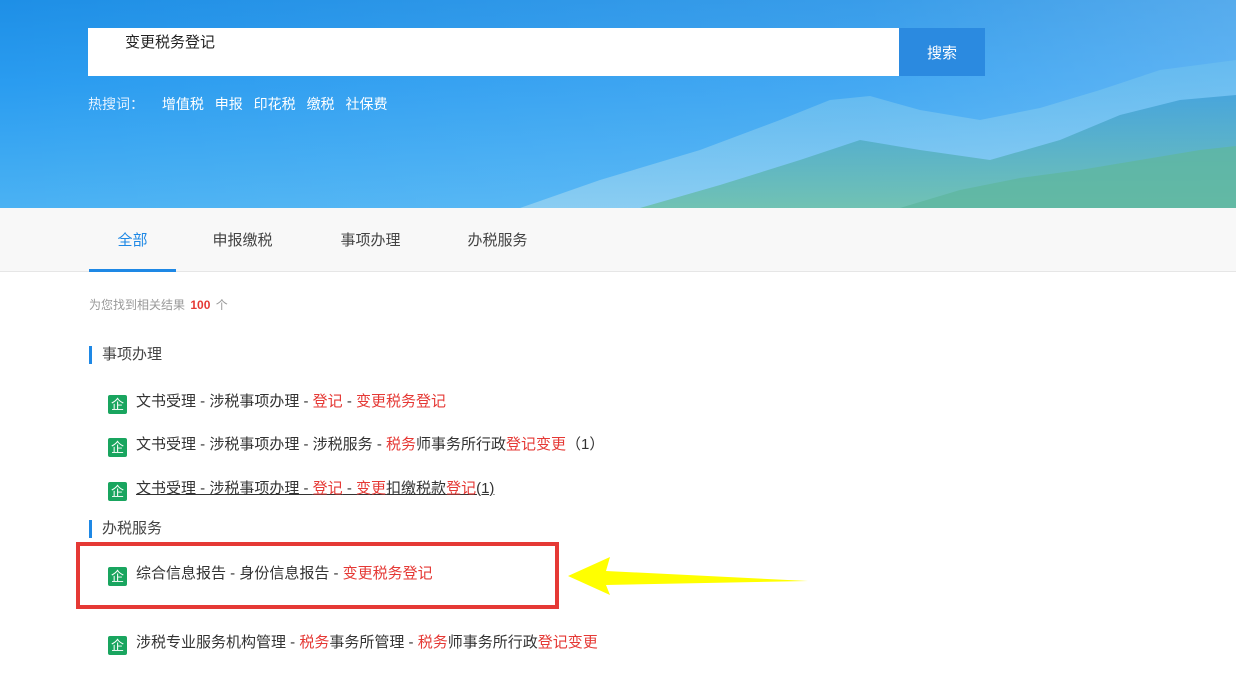 Image resolution: width=1236 pixels, height=679 pixels. Describe the element at coordinates (497, 239) in the screenshot. I see `tab-services: 办税服务` at that location.